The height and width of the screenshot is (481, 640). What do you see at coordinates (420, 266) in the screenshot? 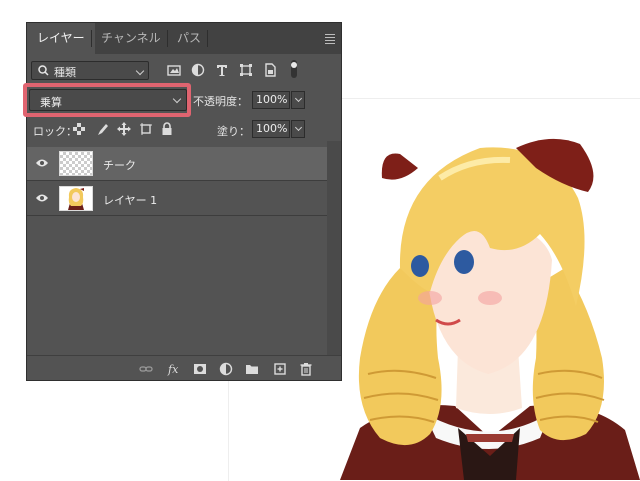
I see `left-eye` at bounding box center [420, 266].